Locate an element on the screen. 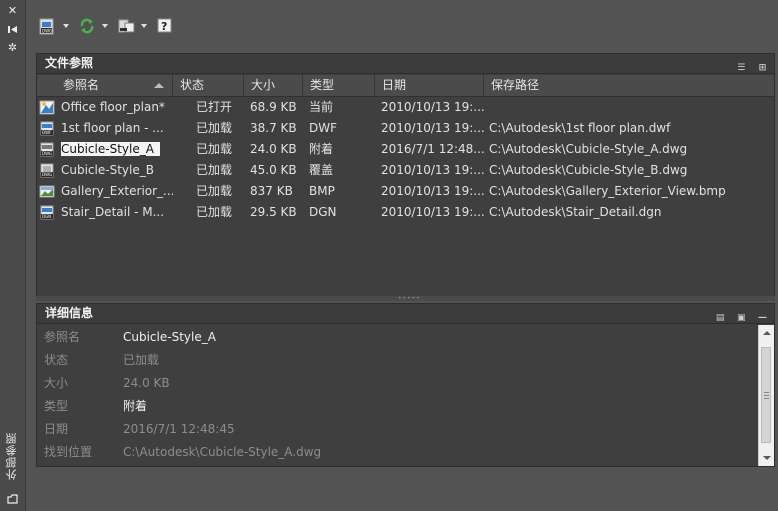 This screenshot has width=778, height=511. detail-value: C:\Autodesk\Cubicle-Style_A.dwg is located at coordinates (222, 452).